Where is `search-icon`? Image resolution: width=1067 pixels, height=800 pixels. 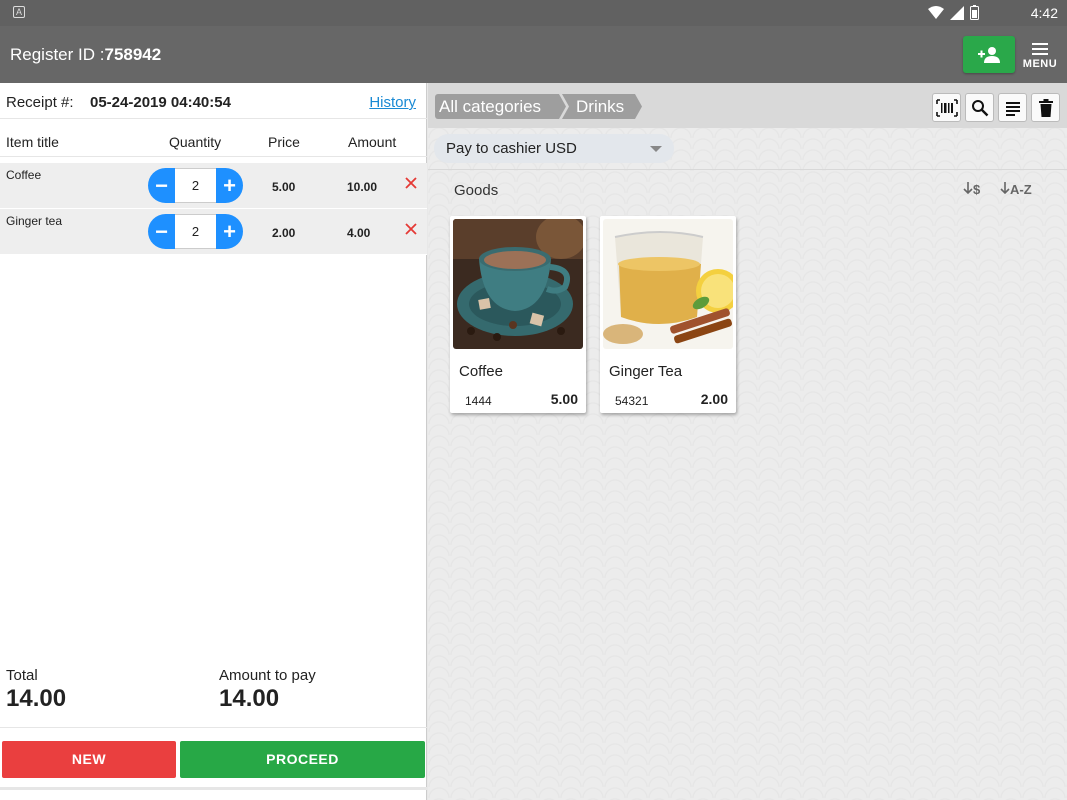
search-icon is located at coordinates (979, 107).